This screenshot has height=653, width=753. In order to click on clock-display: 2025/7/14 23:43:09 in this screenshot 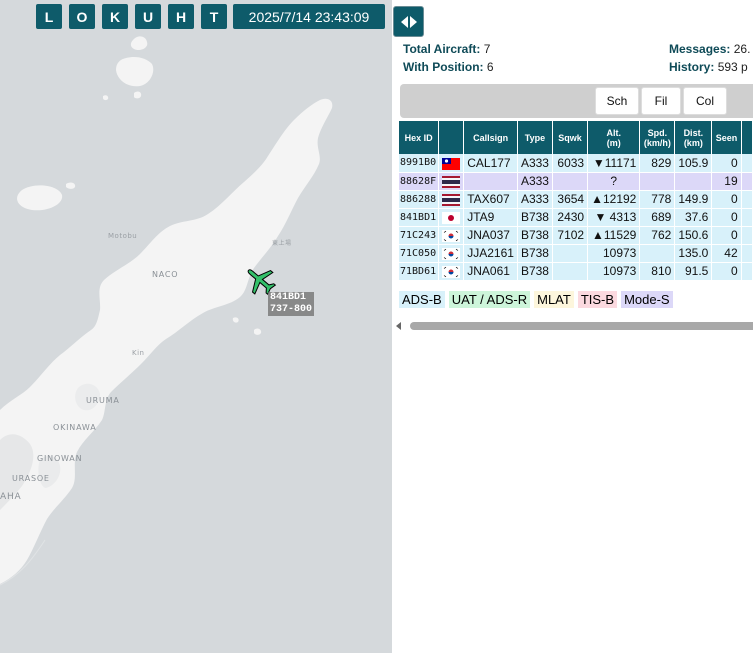, I will do `click(309, 16)`.